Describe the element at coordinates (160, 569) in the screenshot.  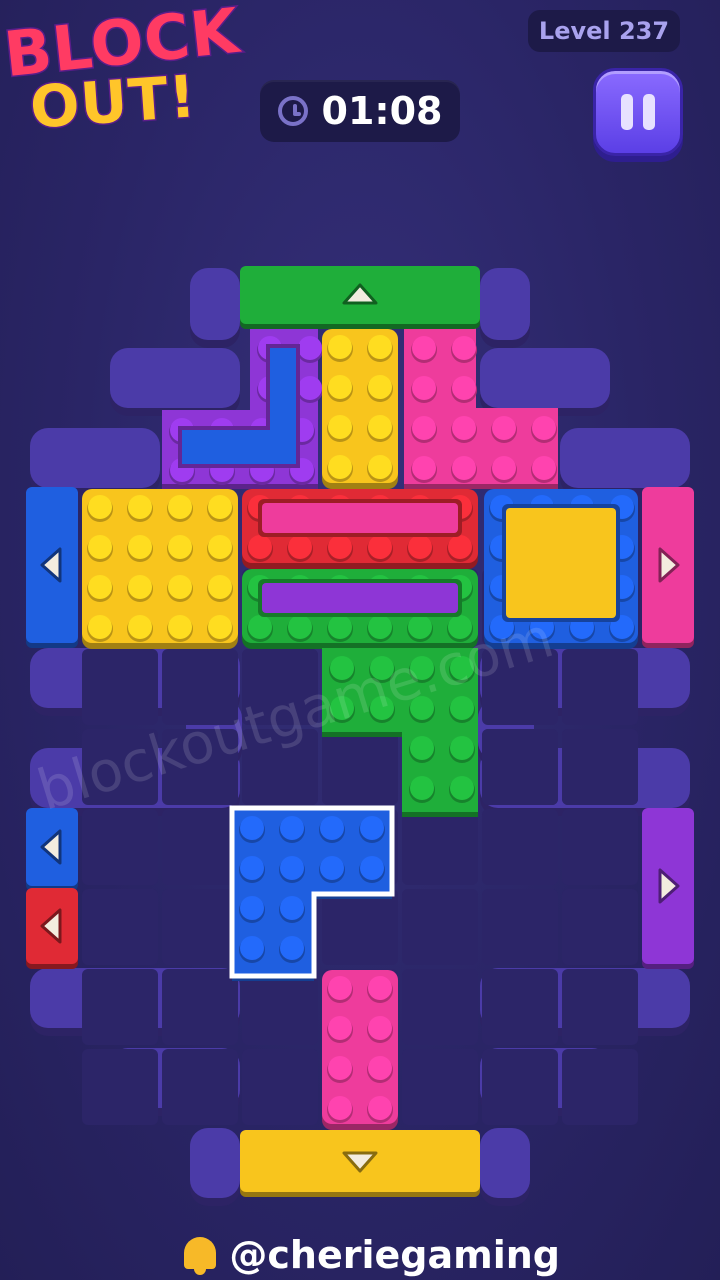
I see `block-yellow-square` at that location.